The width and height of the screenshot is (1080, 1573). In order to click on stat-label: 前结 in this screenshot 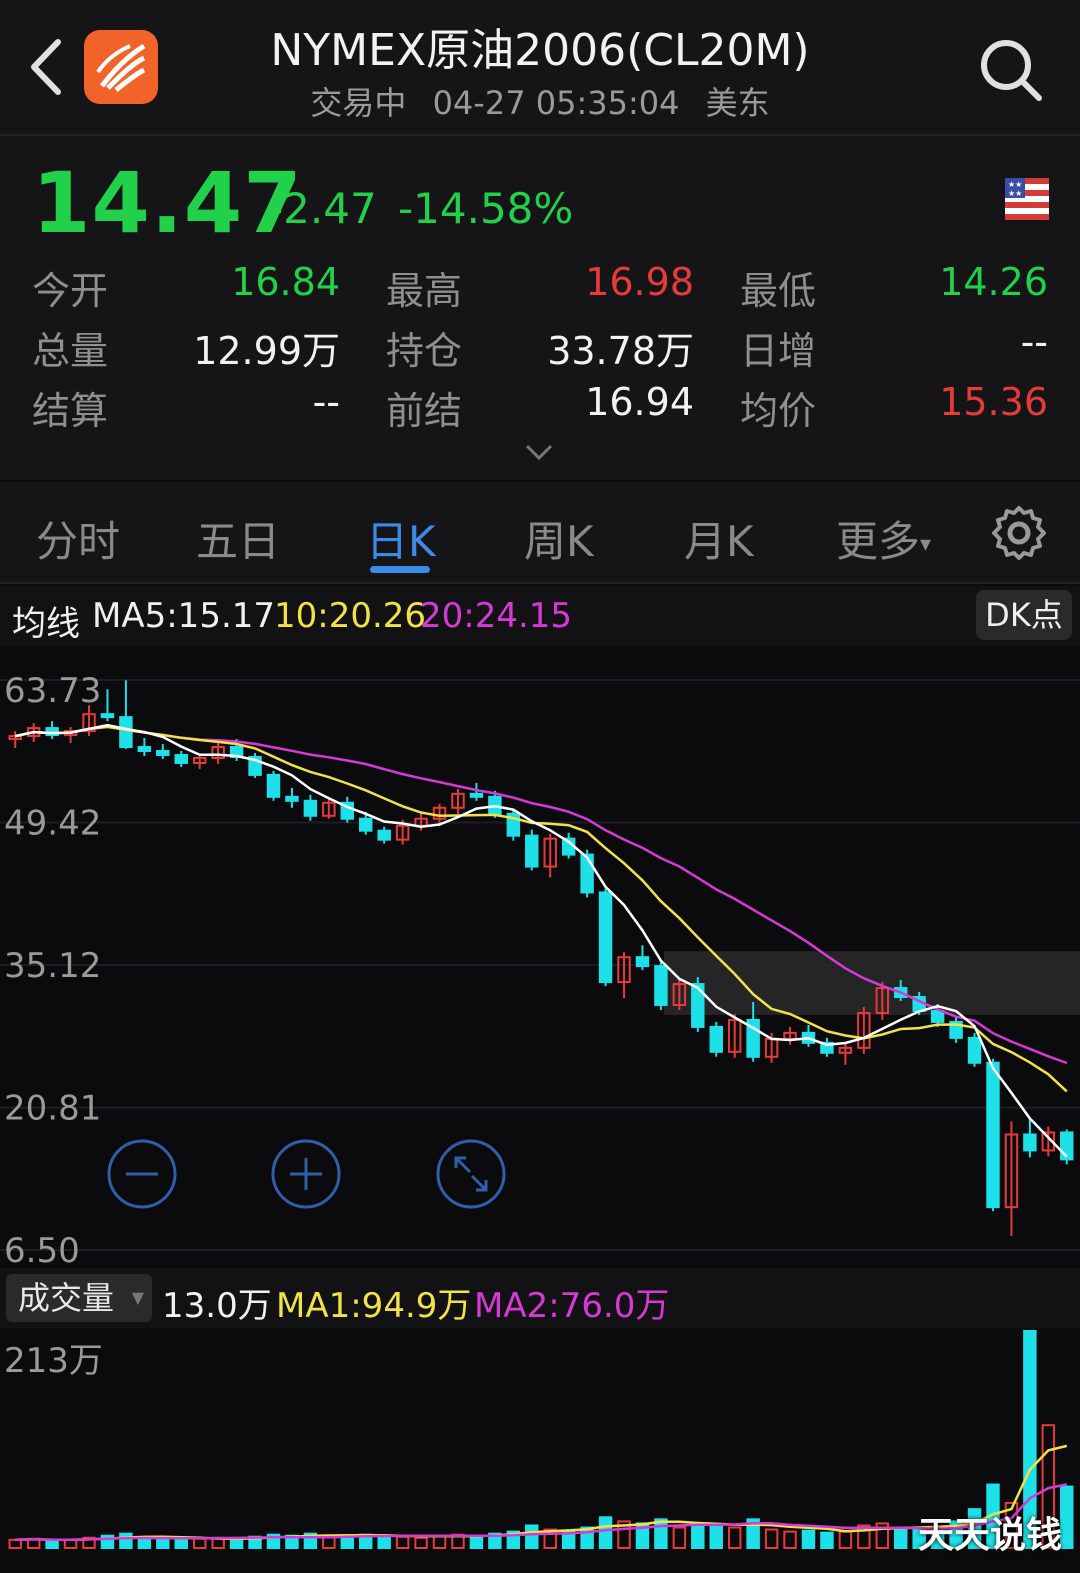, I will do `click(424, 411)`.